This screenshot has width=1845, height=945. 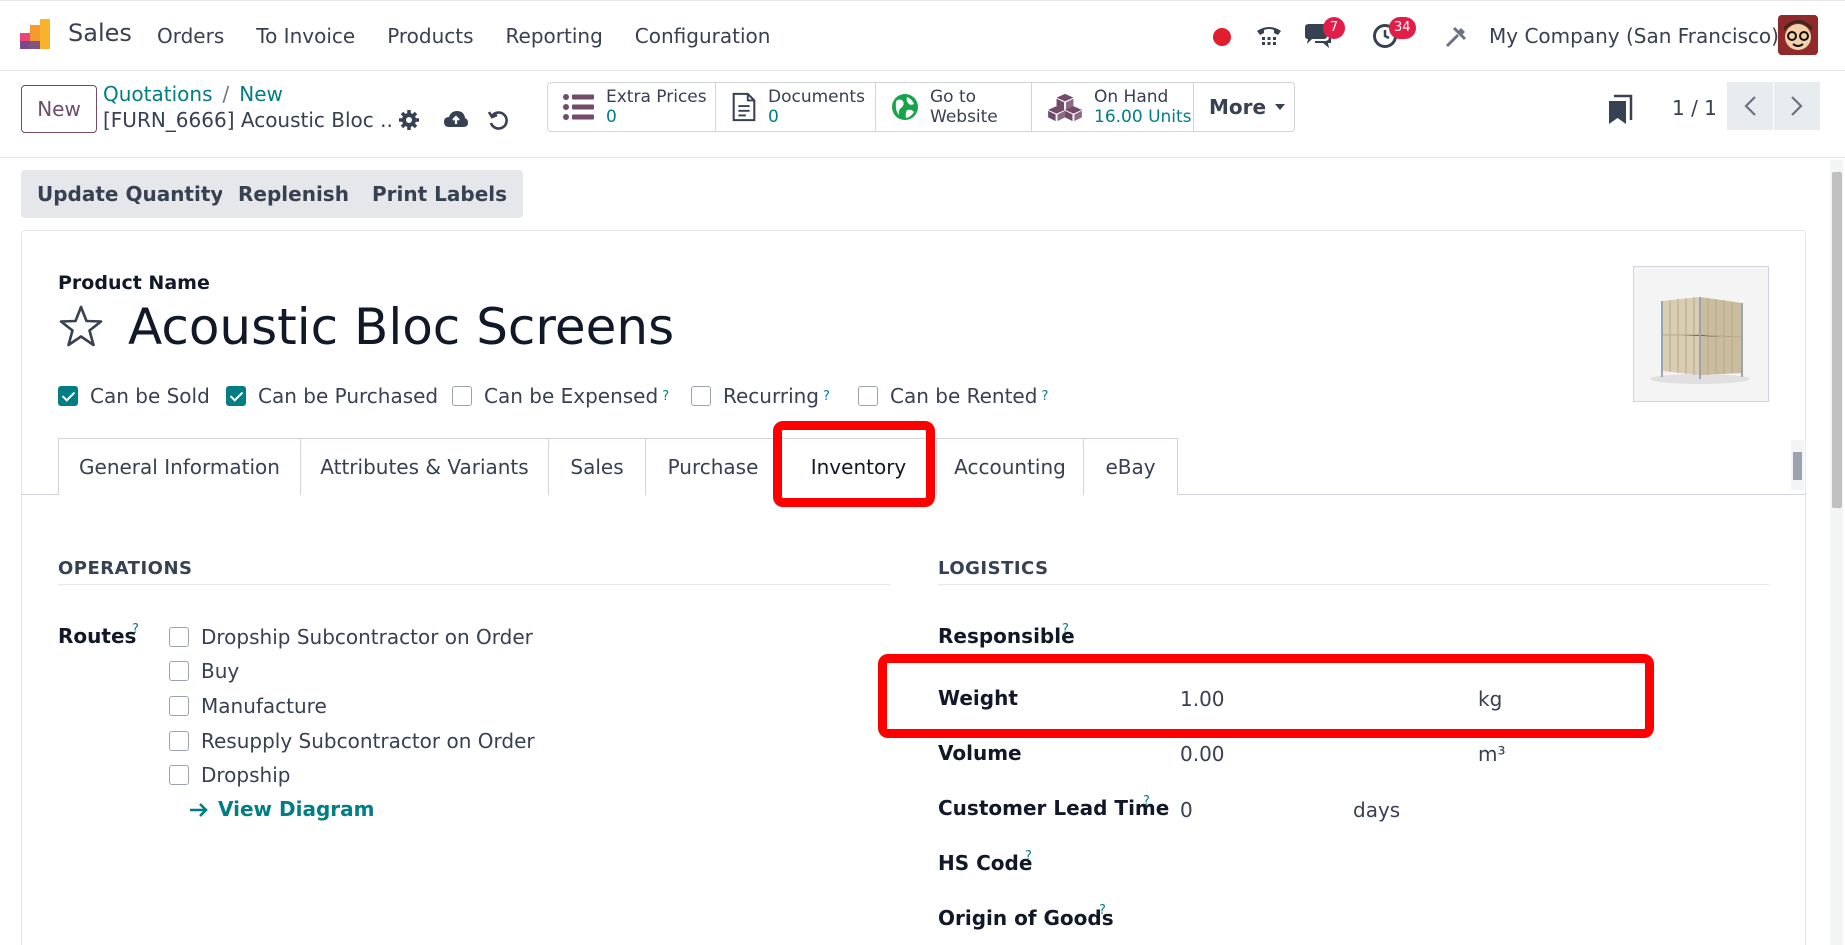 What do you see at coordinates (964, 117) in the screenshot?
I see `website-label: Website` at bounding box center [964, 117].